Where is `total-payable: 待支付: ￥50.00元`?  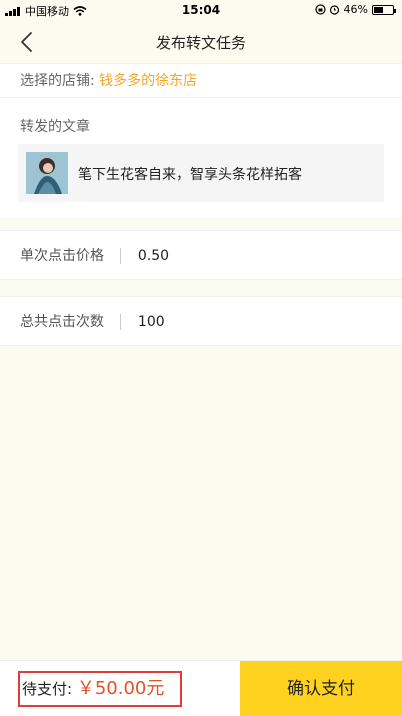 total-payable: 待支付: ￥50.00元 is located at coordinates (100, 689).